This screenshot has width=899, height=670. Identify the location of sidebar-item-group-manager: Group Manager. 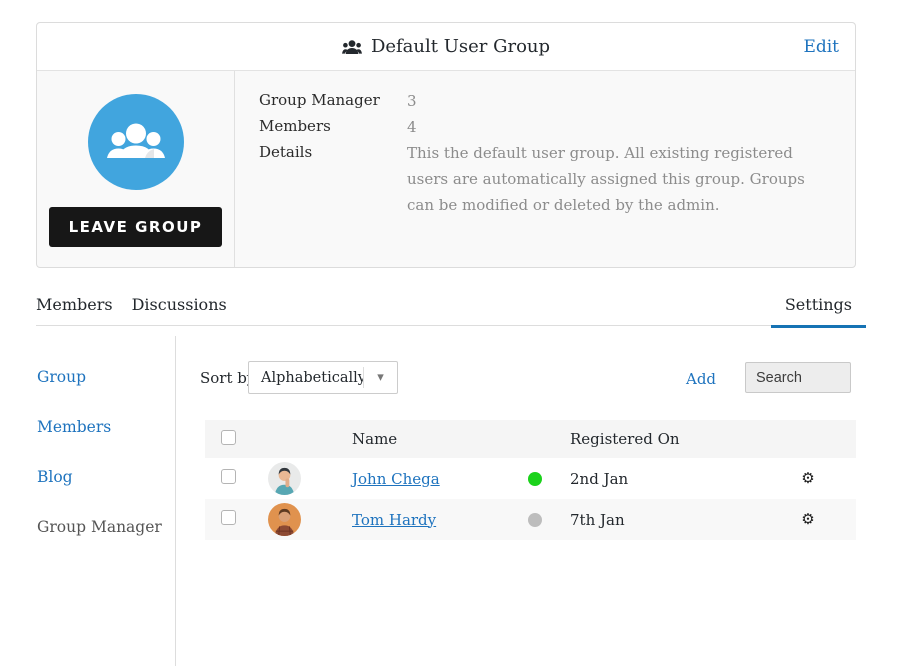
(102, 527).